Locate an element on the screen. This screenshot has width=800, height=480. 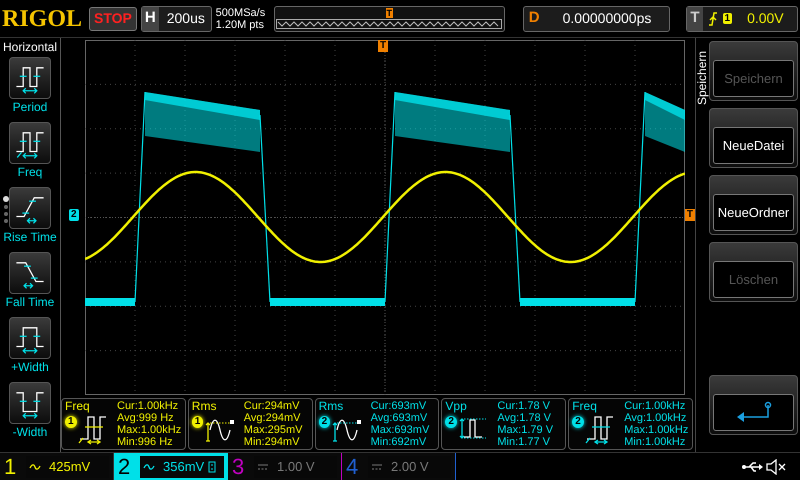
channel-number: 3 is located at coordinates (239, 467).